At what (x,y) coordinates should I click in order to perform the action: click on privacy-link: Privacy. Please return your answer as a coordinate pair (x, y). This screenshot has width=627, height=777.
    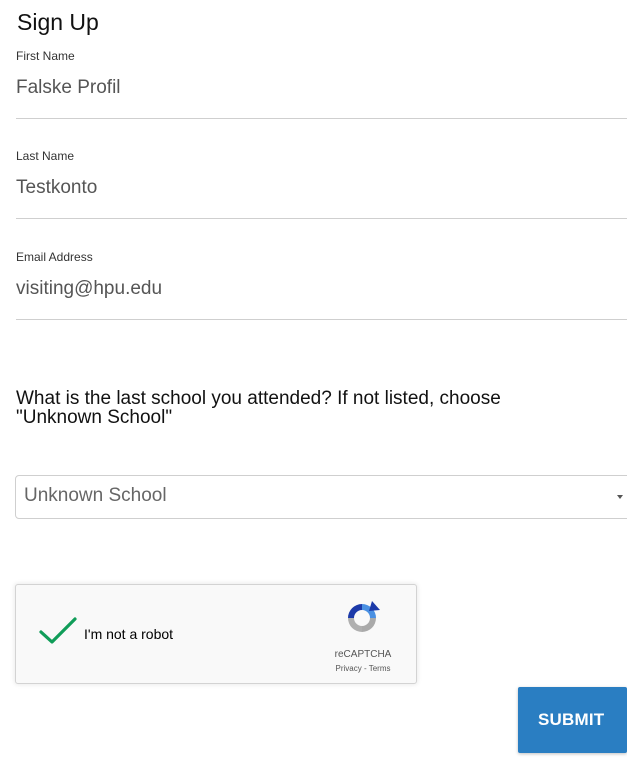
    Looking at the image, I should click on (349, 668).